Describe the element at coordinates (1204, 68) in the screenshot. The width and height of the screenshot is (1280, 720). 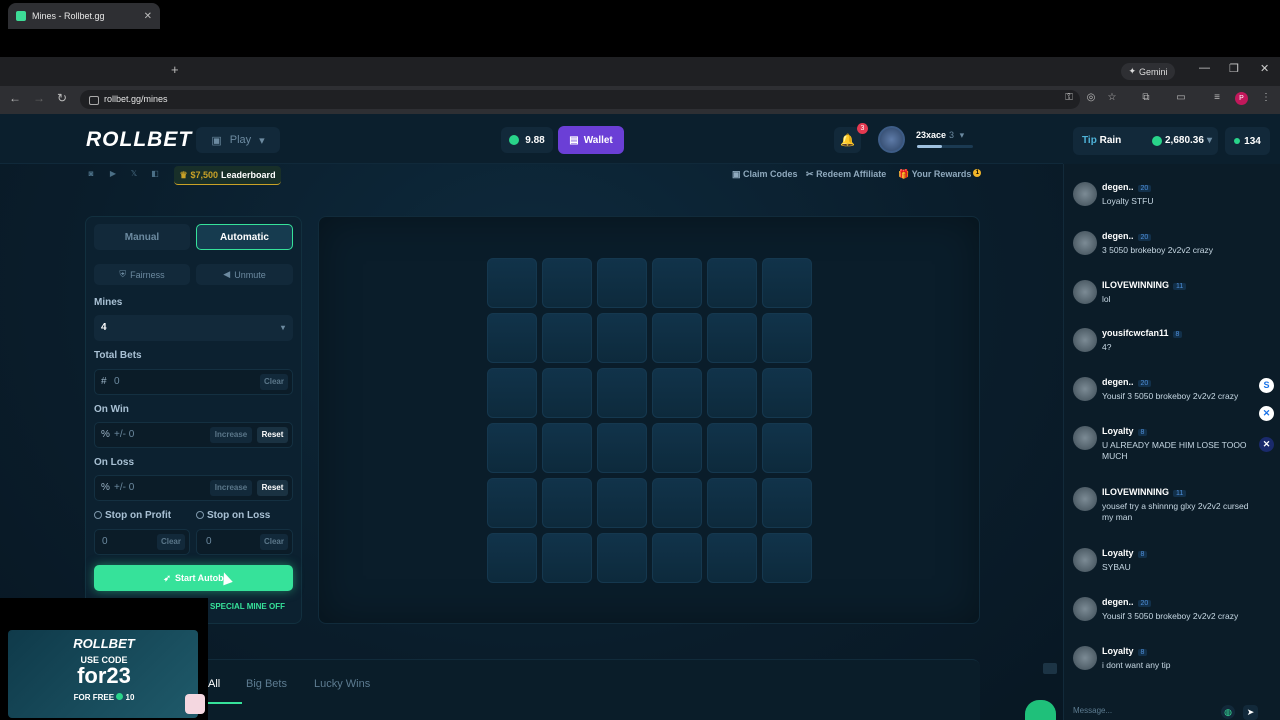
I see `minimize-icon: —` at that location.